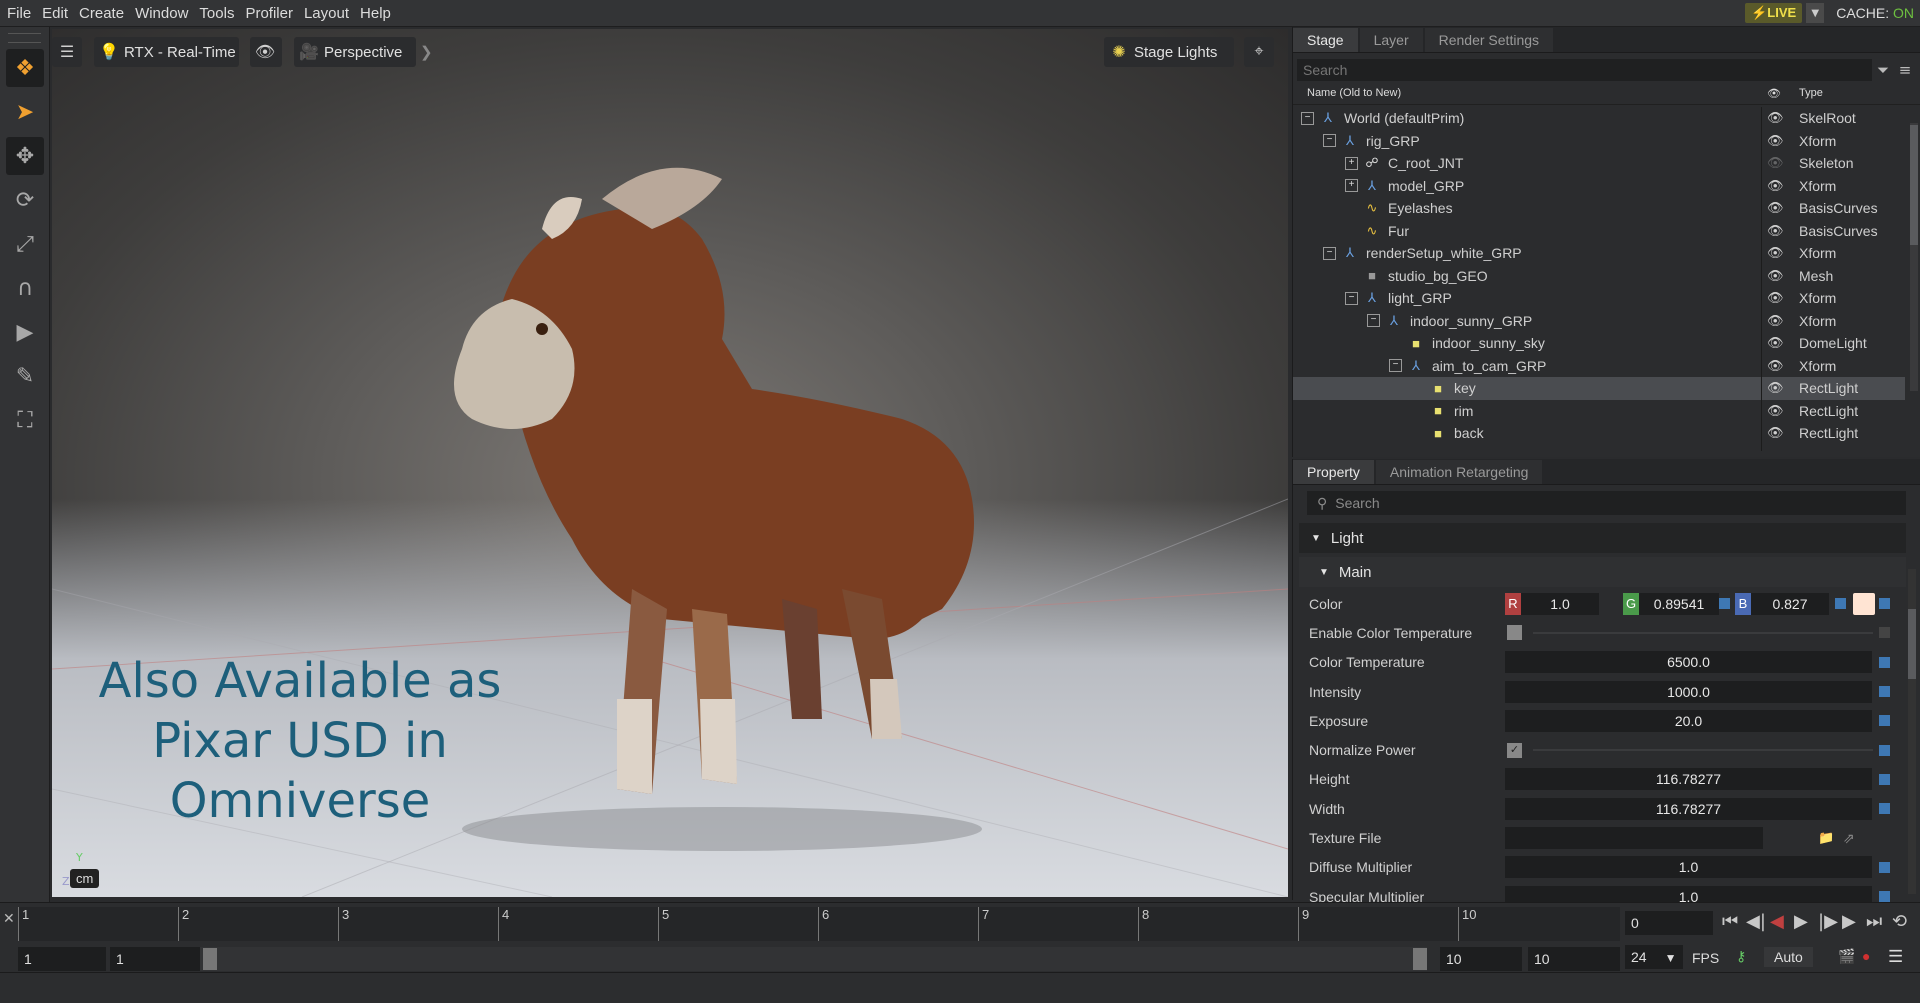 The image size is (1920, 1003). I want to click on tree-row: ■ key 👁 RectLight, so click(1599, 388).